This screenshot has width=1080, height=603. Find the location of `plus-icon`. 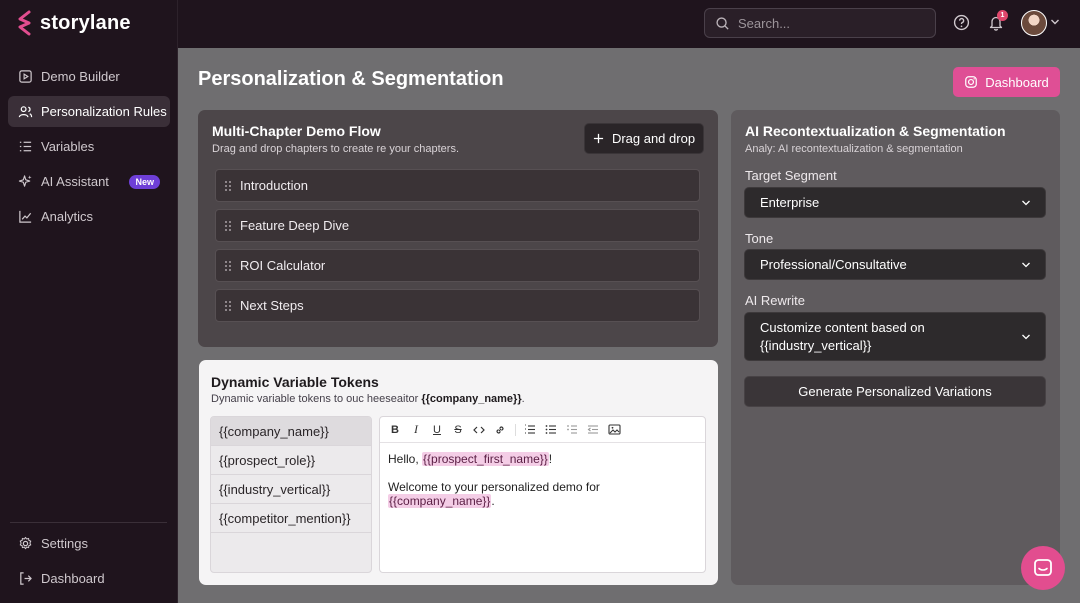

plus-icon is located at coordinates (598, 138).